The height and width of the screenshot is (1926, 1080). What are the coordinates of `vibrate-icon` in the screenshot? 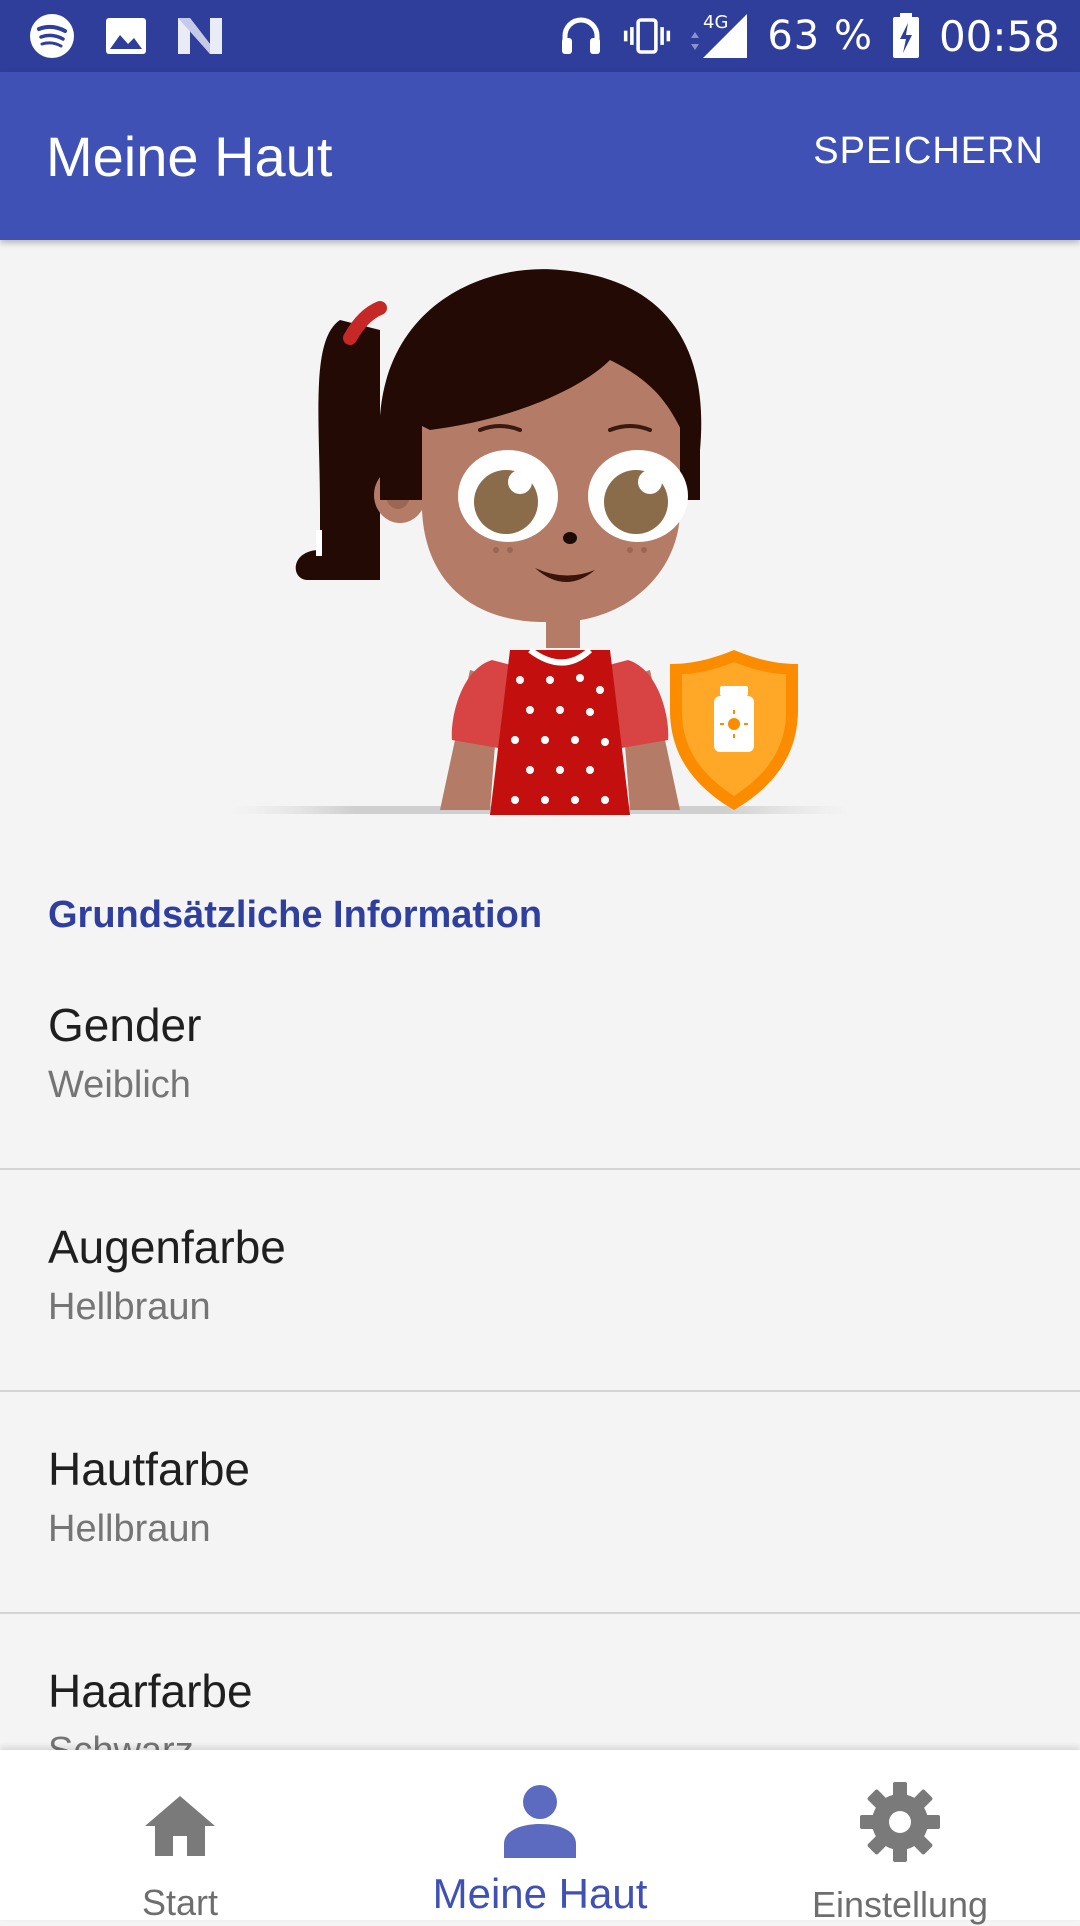 It's located at (647, 36).